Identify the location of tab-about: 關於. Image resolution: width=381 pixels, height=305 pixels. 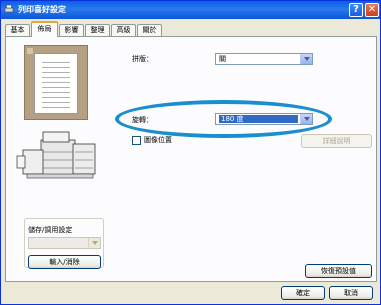
(149, 30).